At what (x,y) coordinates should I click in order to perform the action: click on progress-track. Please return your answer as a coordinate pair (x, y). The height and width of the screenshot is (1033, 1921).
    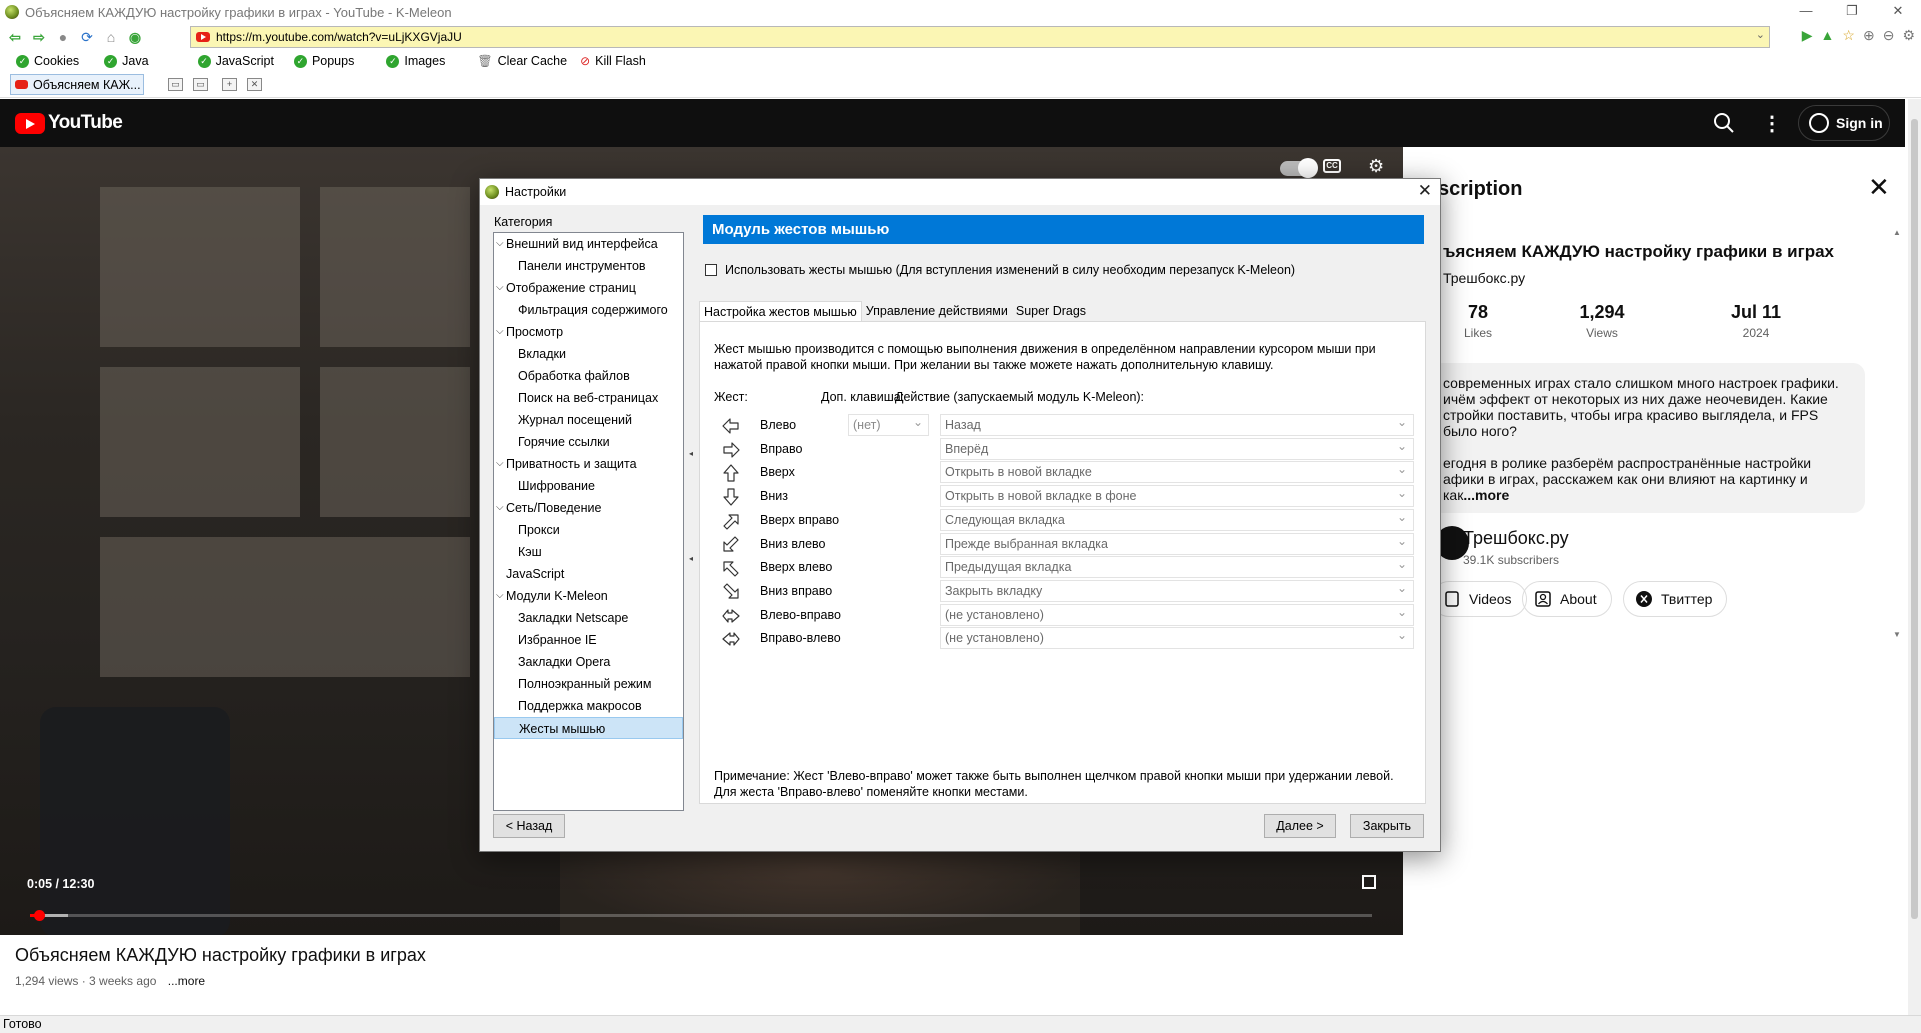
    Looking at the image, I should click on (701, 915).